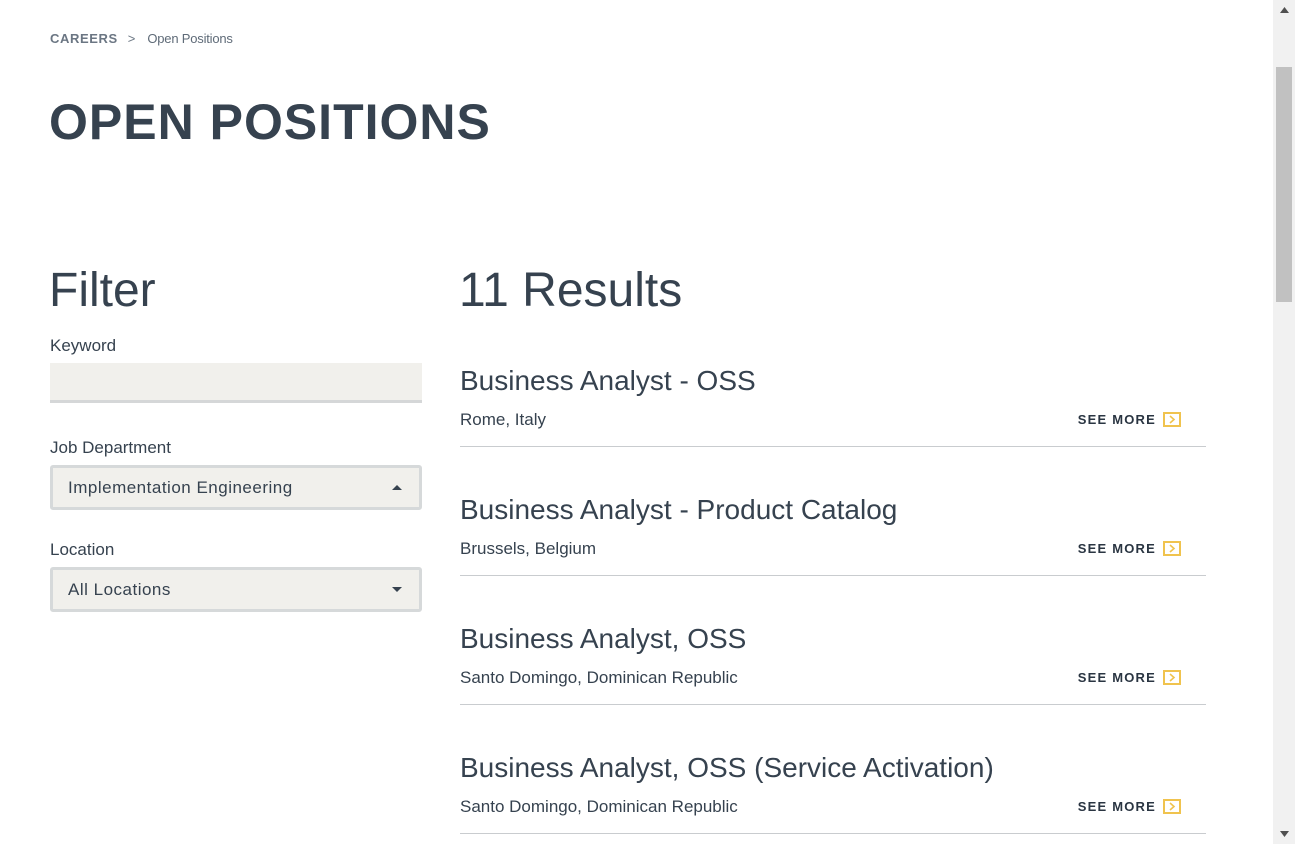 This screenshot has width=1295, height=844. What do you see at coordinates (1284, 834) in the screenshot?
I see `scroll-down-arrow-icon` at bounding box center [1284, 834].